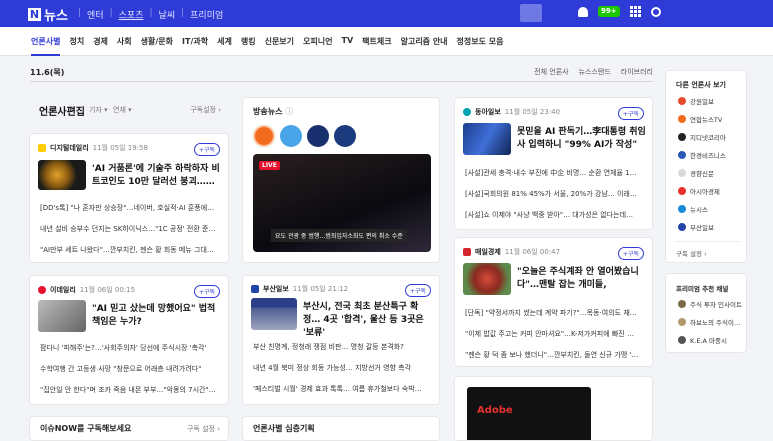 The height and width of the screenshot is (441, 773). I want to click on nav-sports: 스포츠, so click(131, 14).